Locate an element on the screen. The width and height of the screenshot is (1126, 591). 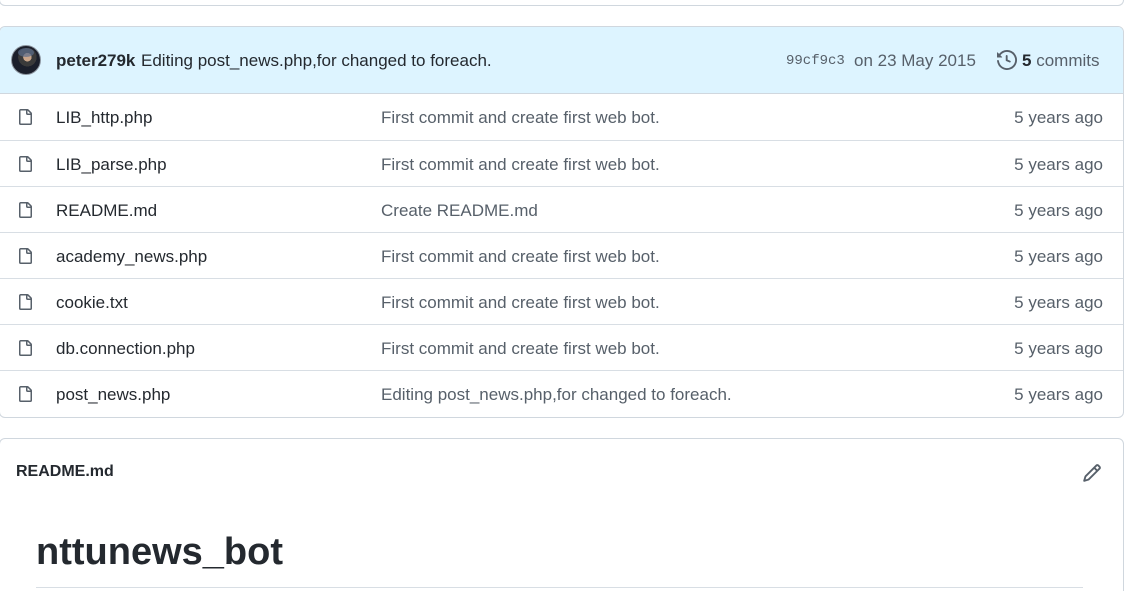
history-icon is located at coordinates (1007, 60).